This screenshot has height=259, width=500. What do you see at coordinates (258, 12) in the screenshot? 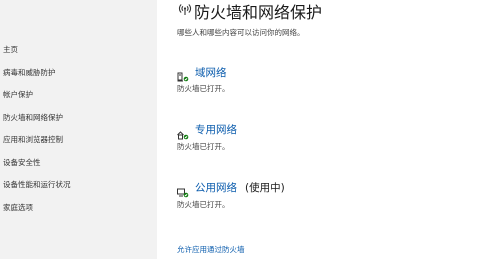
I see `page-title: 防火墙和网络保护` at bounding box center [258, 12].